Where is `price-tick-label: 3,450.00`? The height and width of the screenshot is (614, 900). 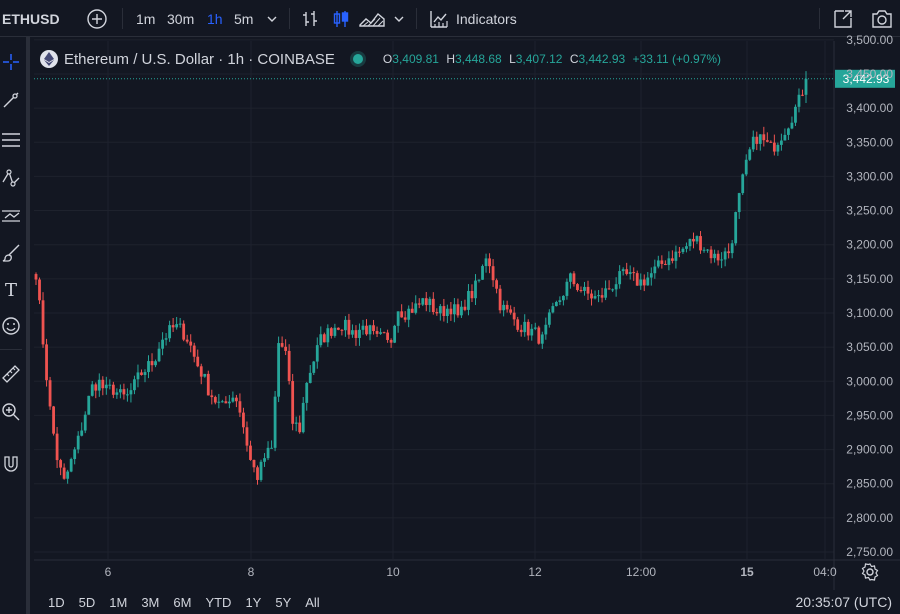
price-tick-label: 3,450.00 is located at coordinates (869, 74).